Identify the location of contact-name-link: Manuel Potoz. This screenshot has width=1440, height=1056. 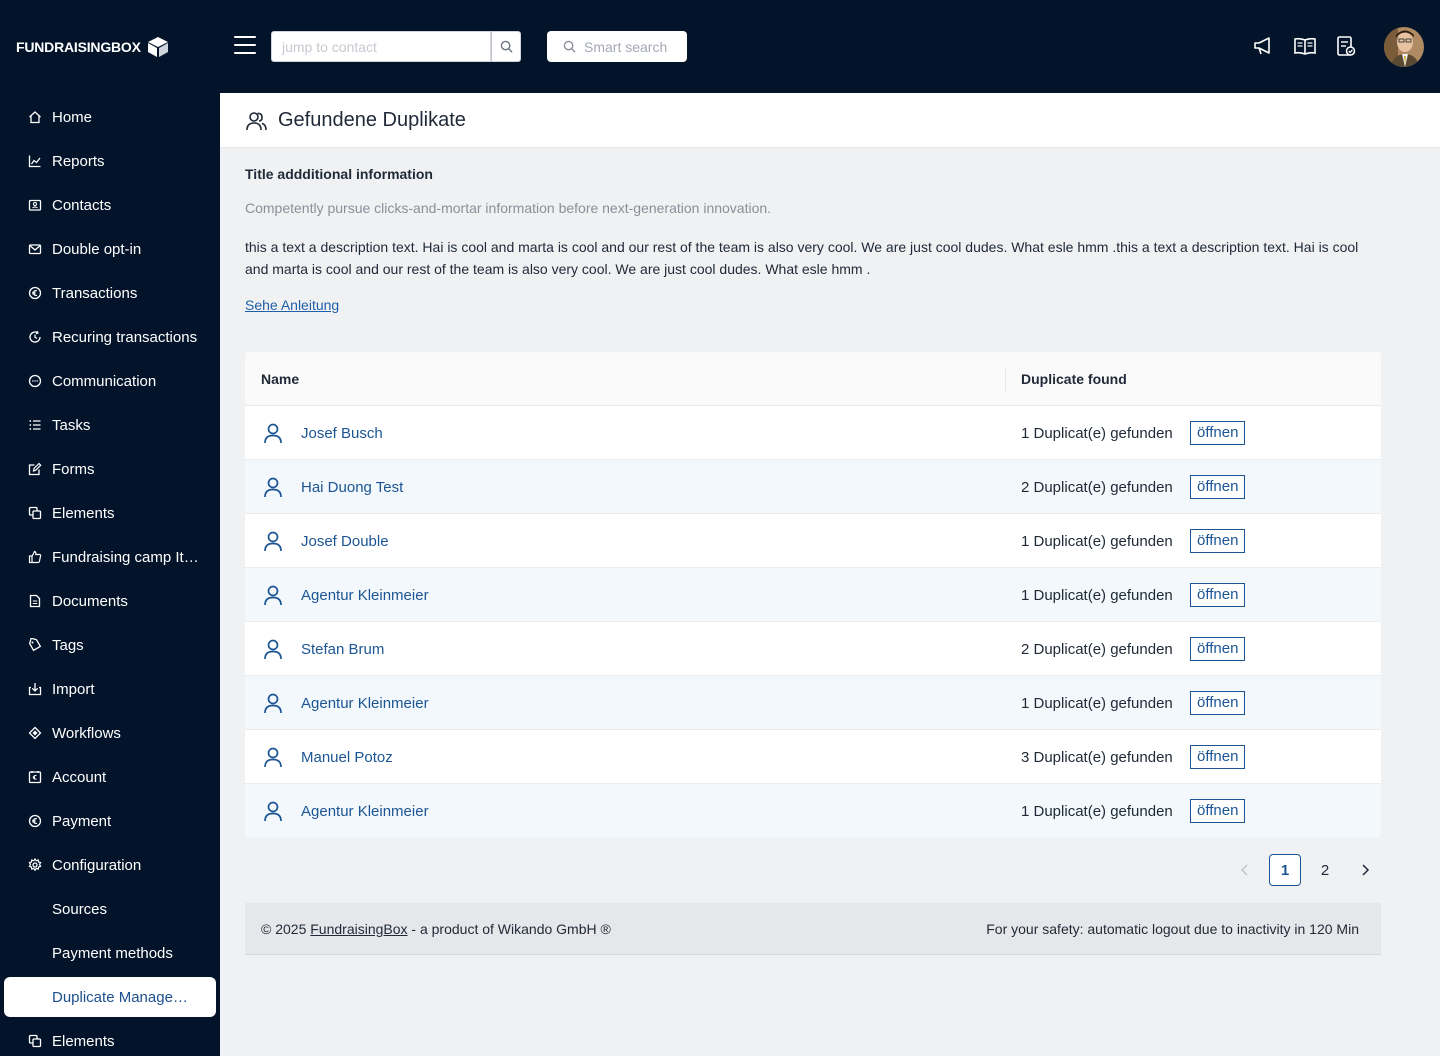
(347, 757).